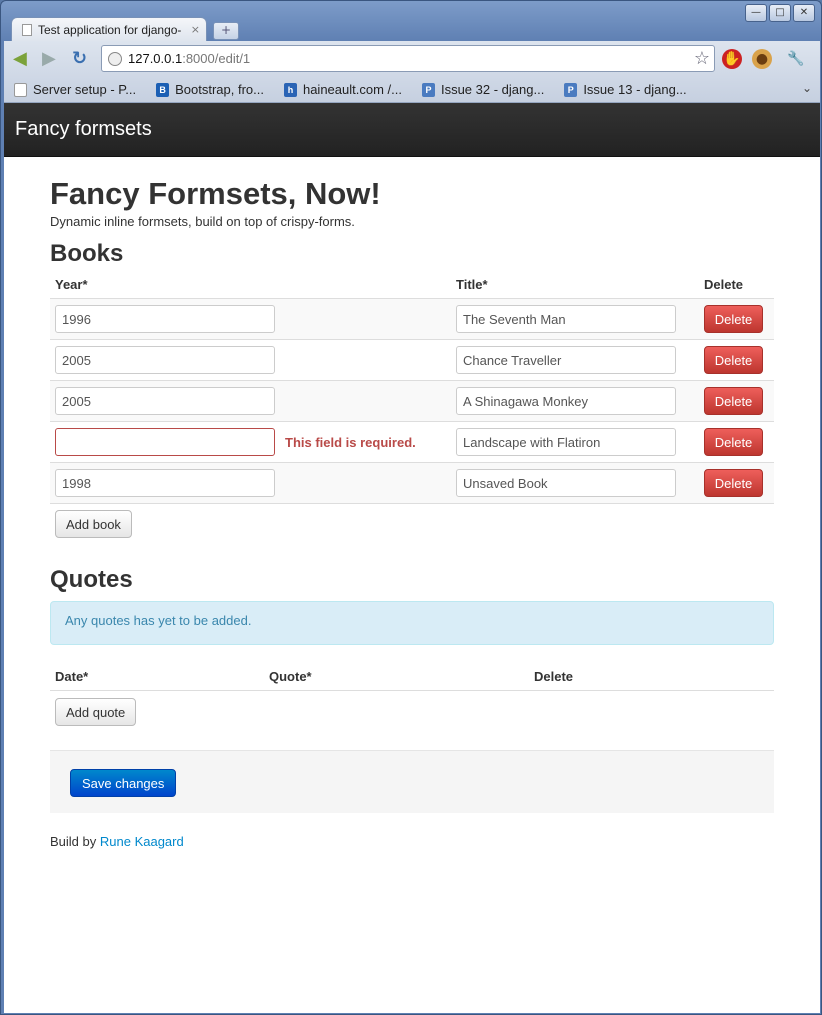 The image size is (822, 1015). I want to click on window-controls: — □ ✕, so click(780, 13).